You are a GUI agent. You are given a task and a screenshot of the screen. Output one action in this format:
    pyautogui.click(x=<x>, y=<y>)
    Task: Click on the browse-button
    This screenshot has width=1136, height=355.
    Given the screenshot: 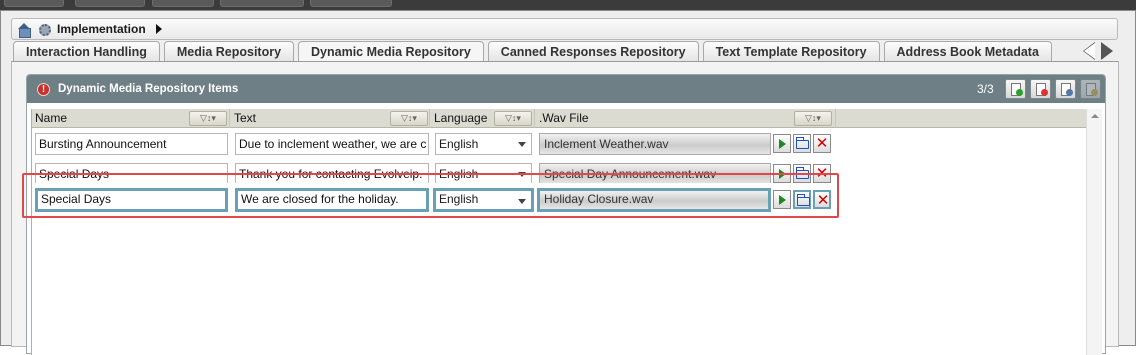 What is the action you would take?
    pyautogui.click(x=802, y=143)
    